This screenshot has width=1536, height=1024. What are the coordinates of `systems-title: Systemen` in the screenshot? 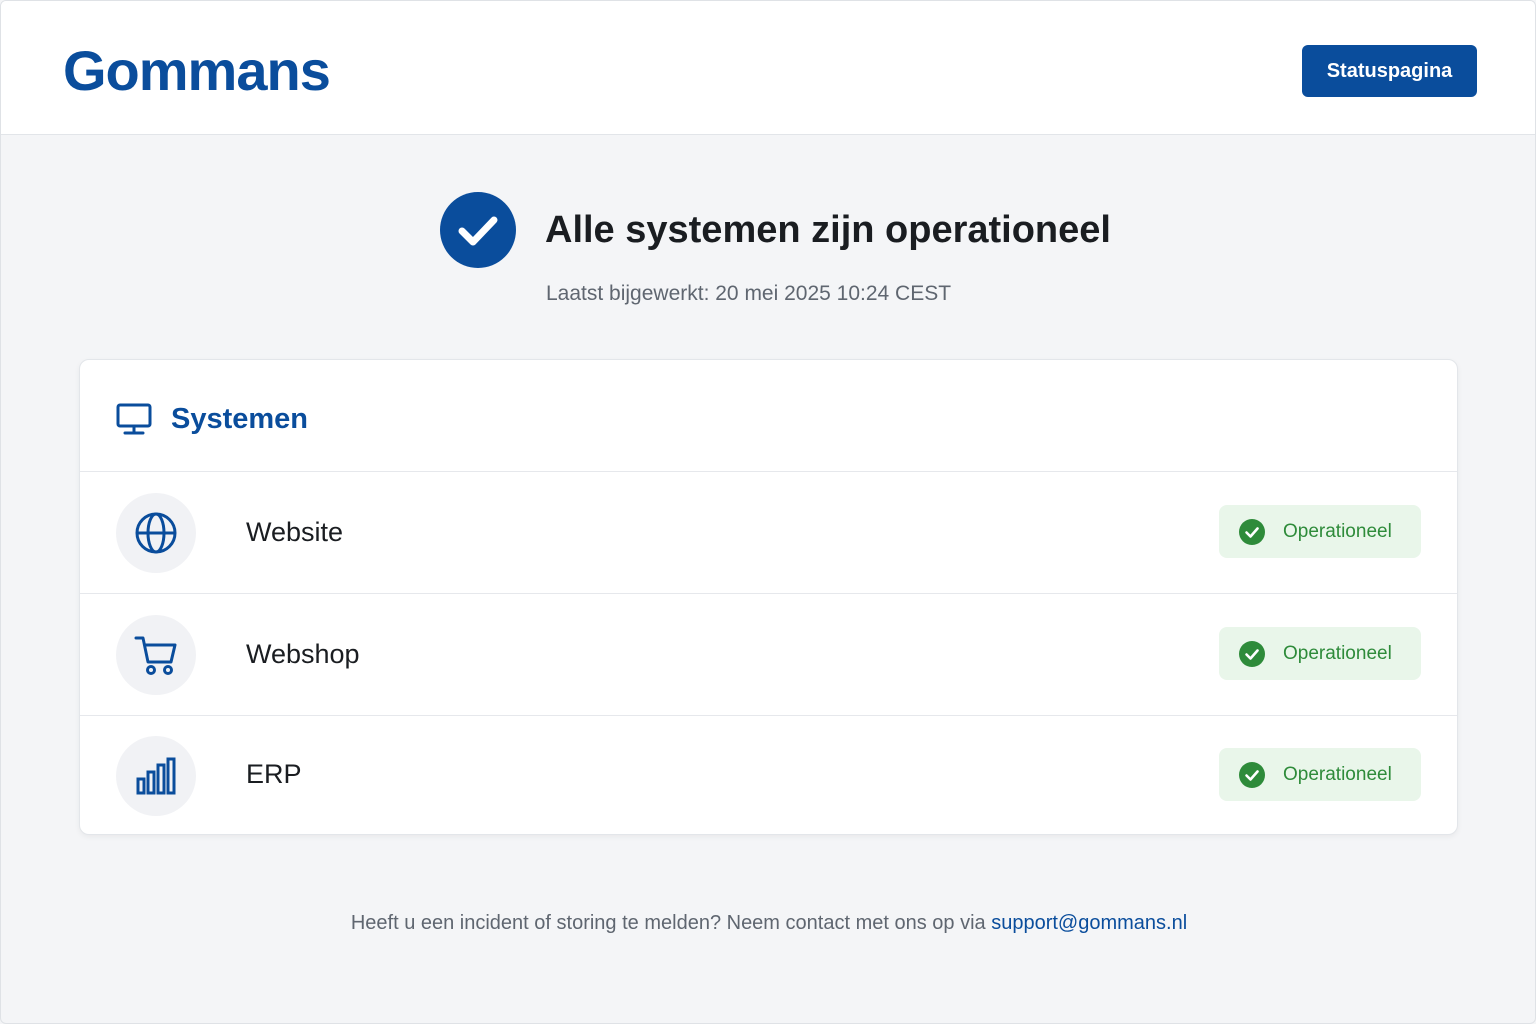 It's located at (240, 419).